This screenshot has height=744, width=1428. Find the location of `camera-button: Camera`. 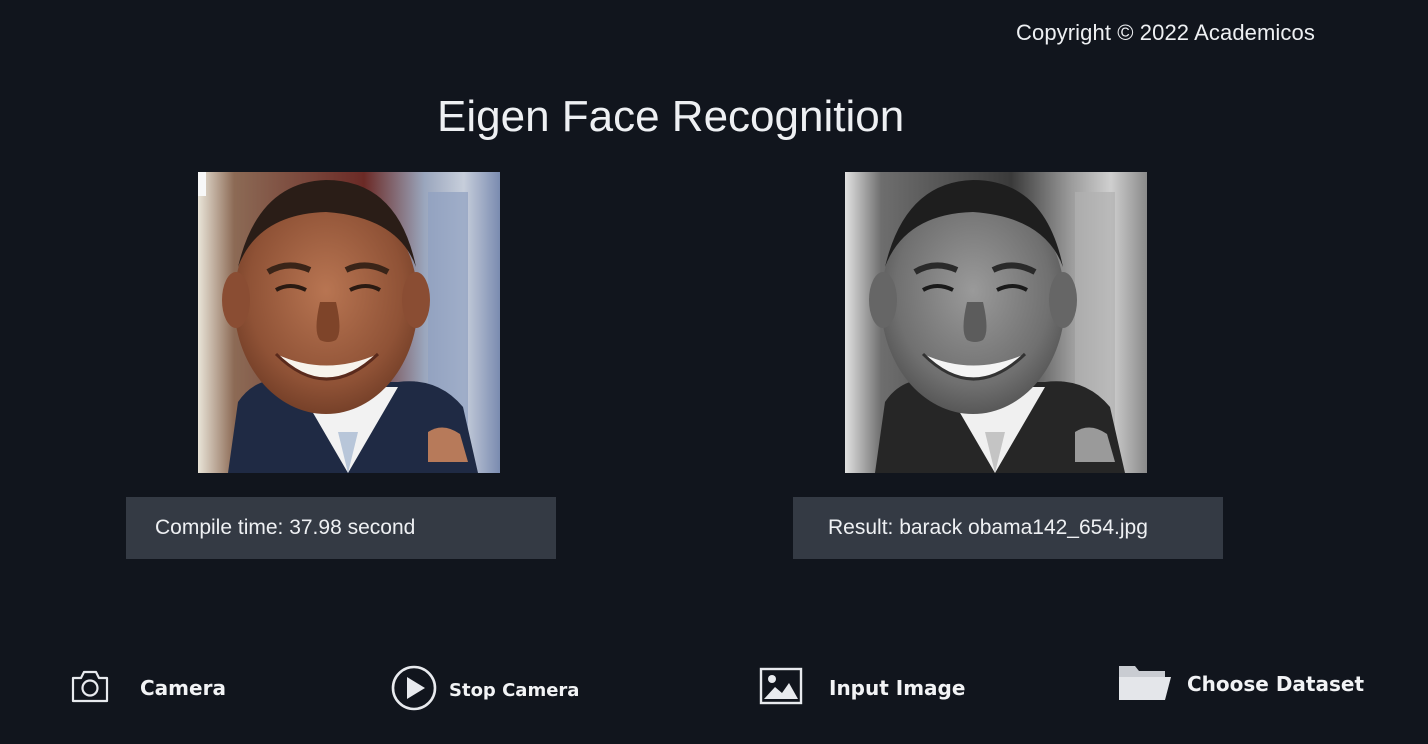

camera-button: Camera is located at coordinates (148, 688).